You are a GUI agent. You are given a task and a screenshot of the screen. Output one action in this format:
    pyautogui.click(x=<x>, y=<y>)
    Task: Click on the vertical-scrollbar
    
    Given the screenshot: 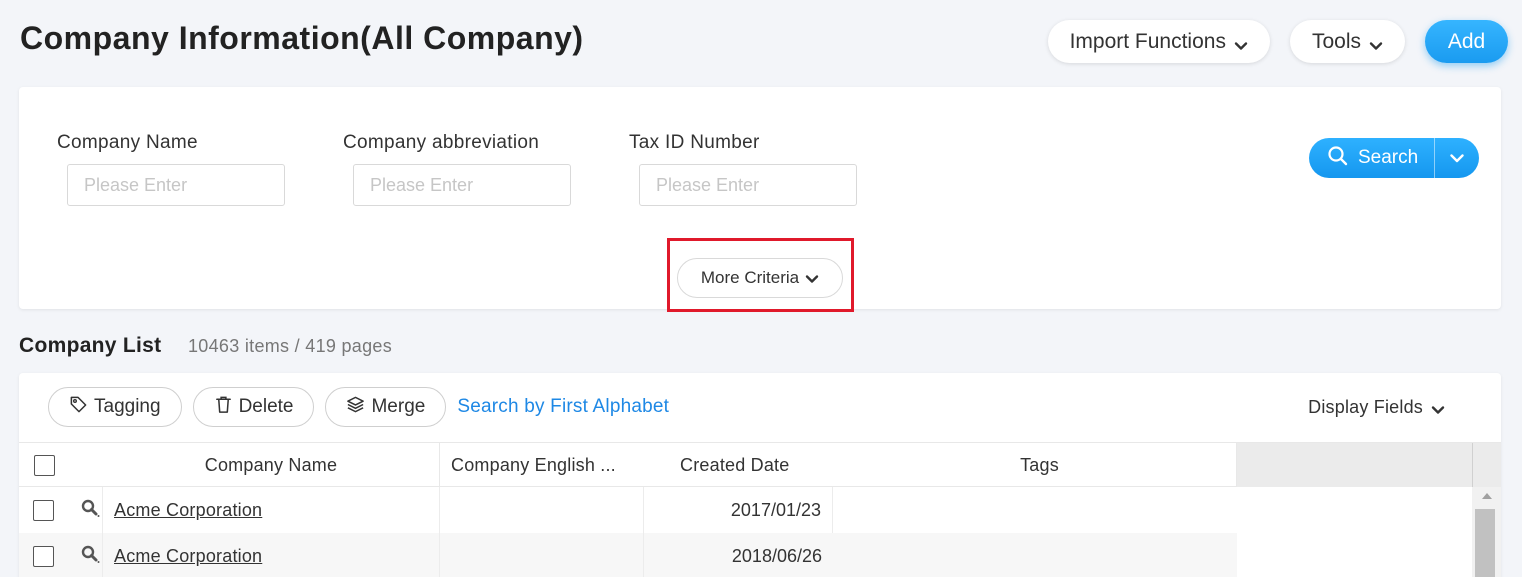 What is the action you would take?
    pyautogui.click(x=1486, y=532)
    